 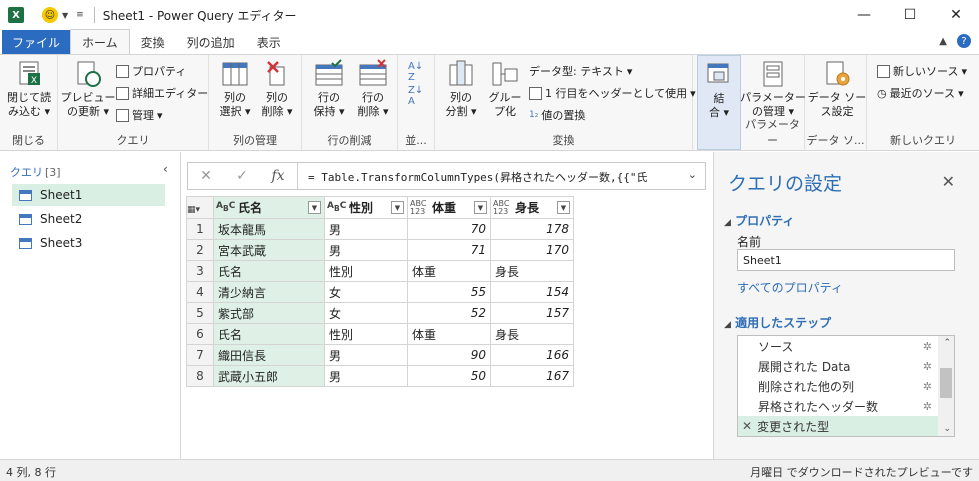 I want to click on cancel-formula-icon: ✕, so click(x=206, y=176).